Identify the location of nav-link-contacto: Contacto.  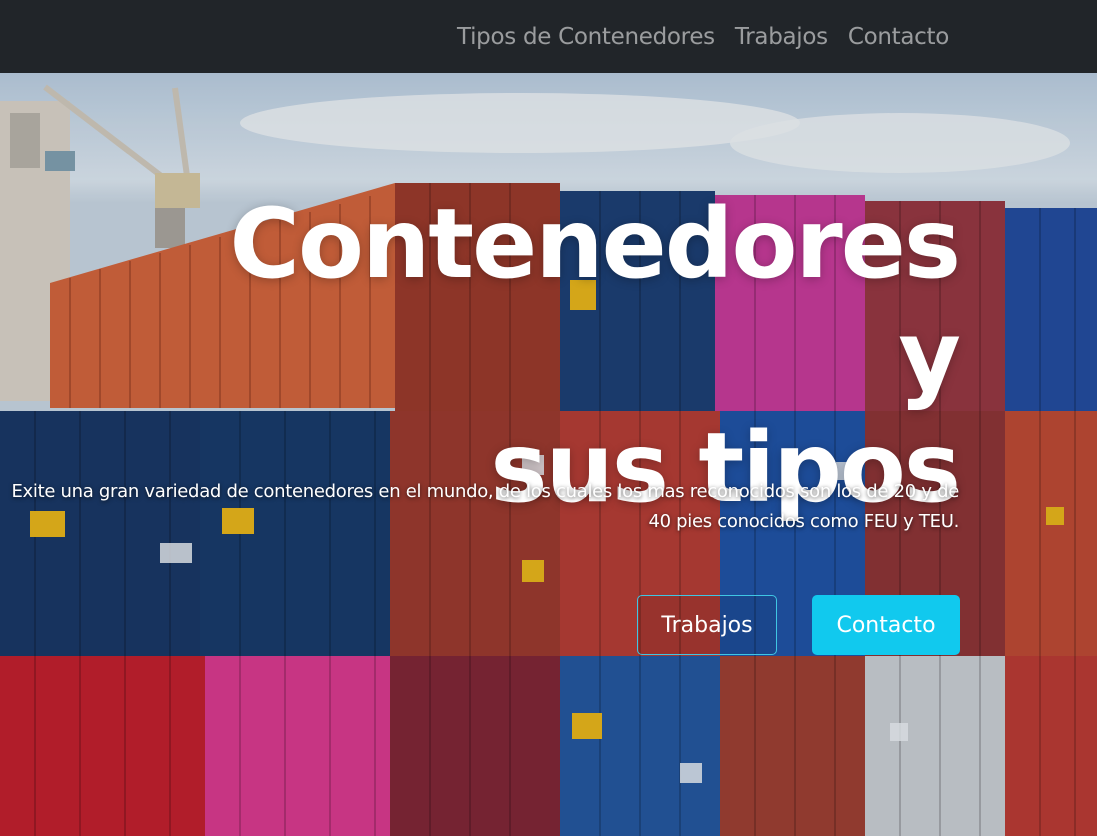
(898, 37).